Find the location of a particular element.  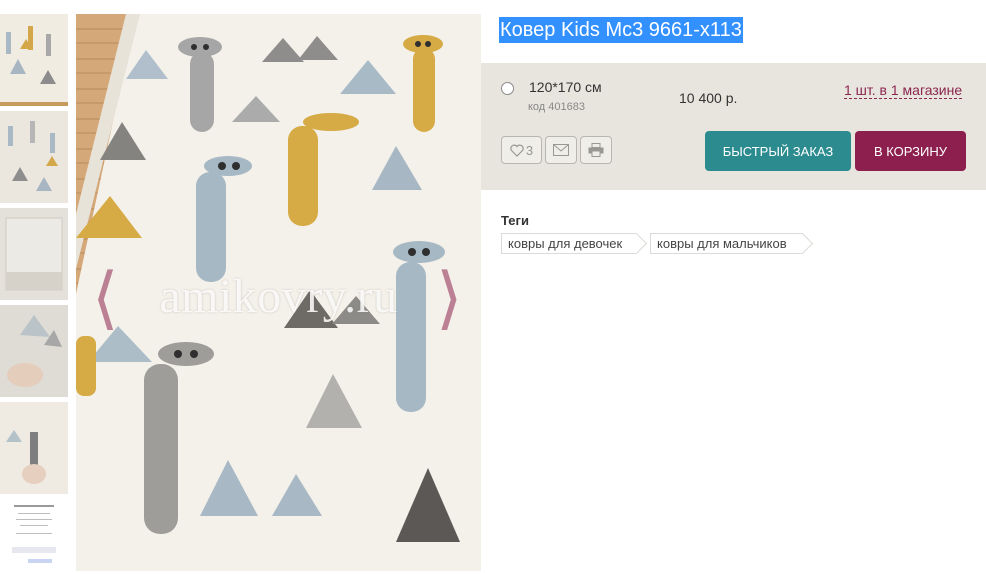

print-button is located at coordinates (596, 150).